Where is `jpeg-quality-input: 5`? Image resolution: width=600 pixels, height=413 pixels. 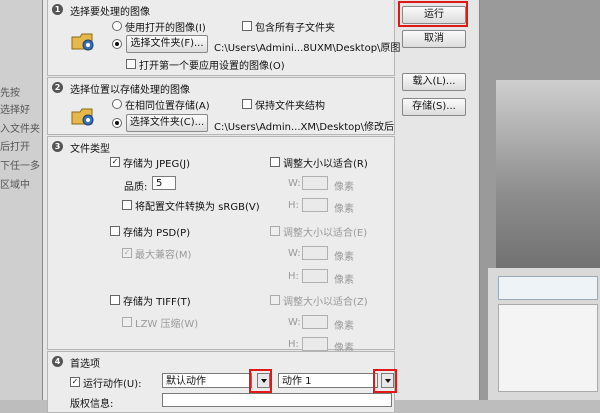 jpeg-quality-input: 5 is located at coordinates (164, 183).